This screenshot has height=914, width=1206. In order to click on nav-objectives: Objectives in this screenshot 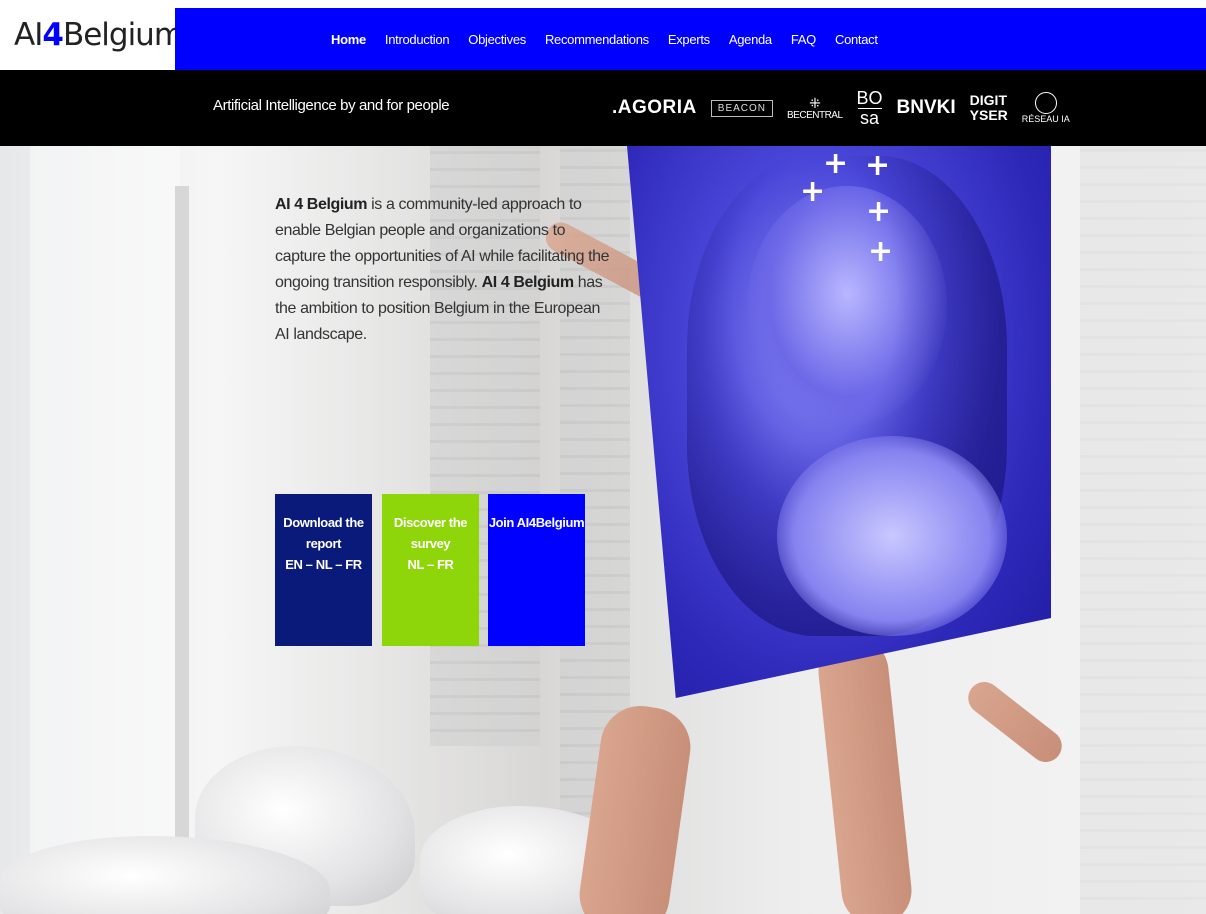, I will do `click(497, 39)`.